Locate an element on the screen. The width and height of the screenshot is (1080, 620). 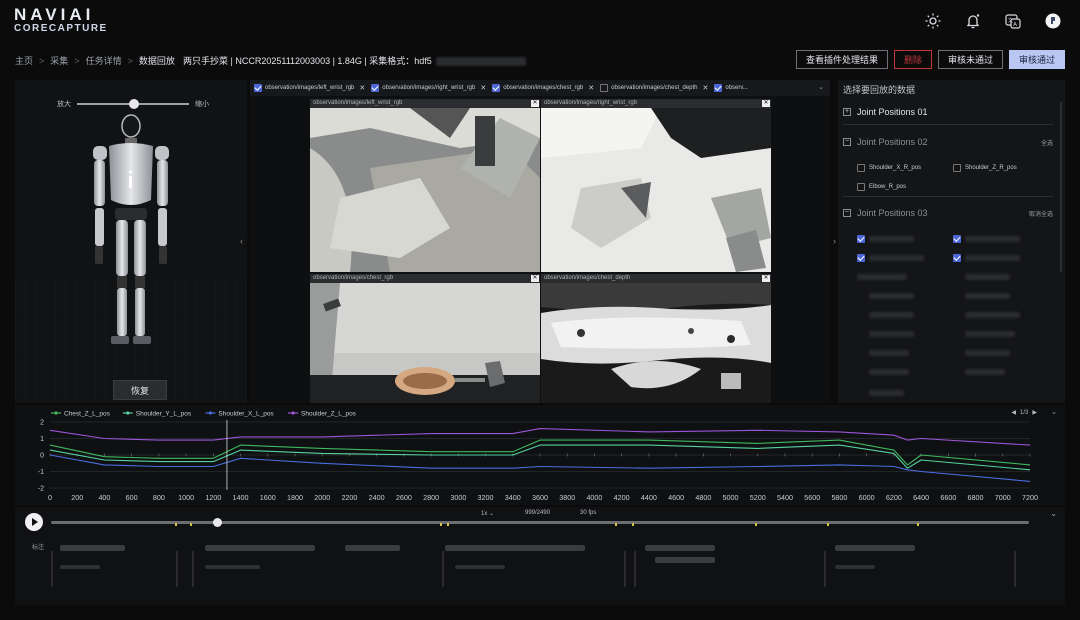
brand-name: NAVIAI is located at coordinates (54, 14).